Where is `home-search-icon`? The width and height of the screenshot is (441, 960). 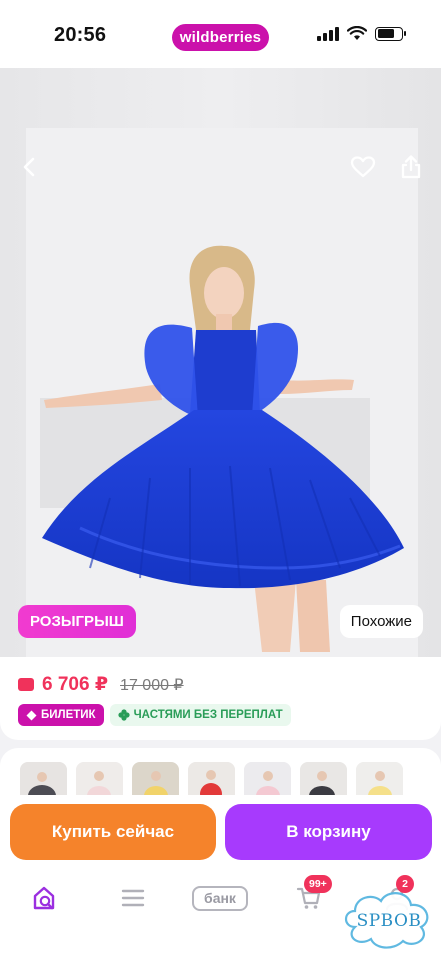
home-search-icon is located at coordinates (44, 898).